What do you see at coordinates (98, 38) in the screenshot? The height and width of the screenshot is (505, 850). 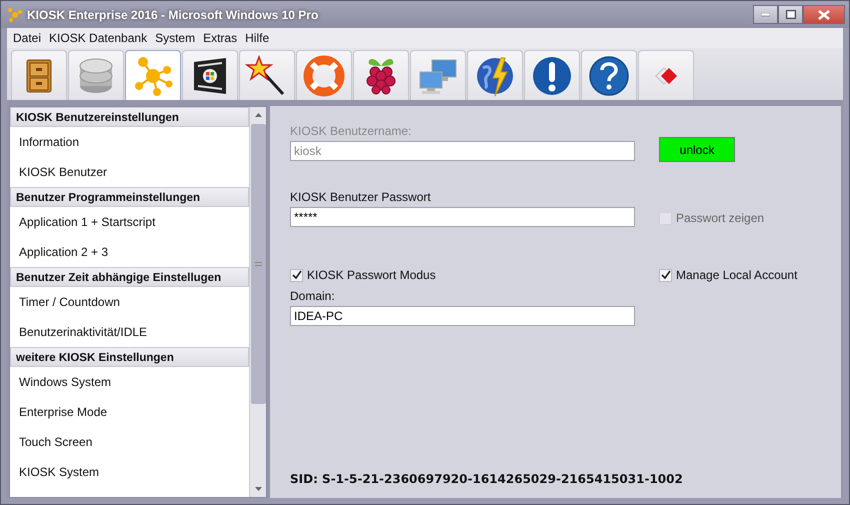 I see `menu-item: KIOSK Datenbank` at bounding box center [98, 38].